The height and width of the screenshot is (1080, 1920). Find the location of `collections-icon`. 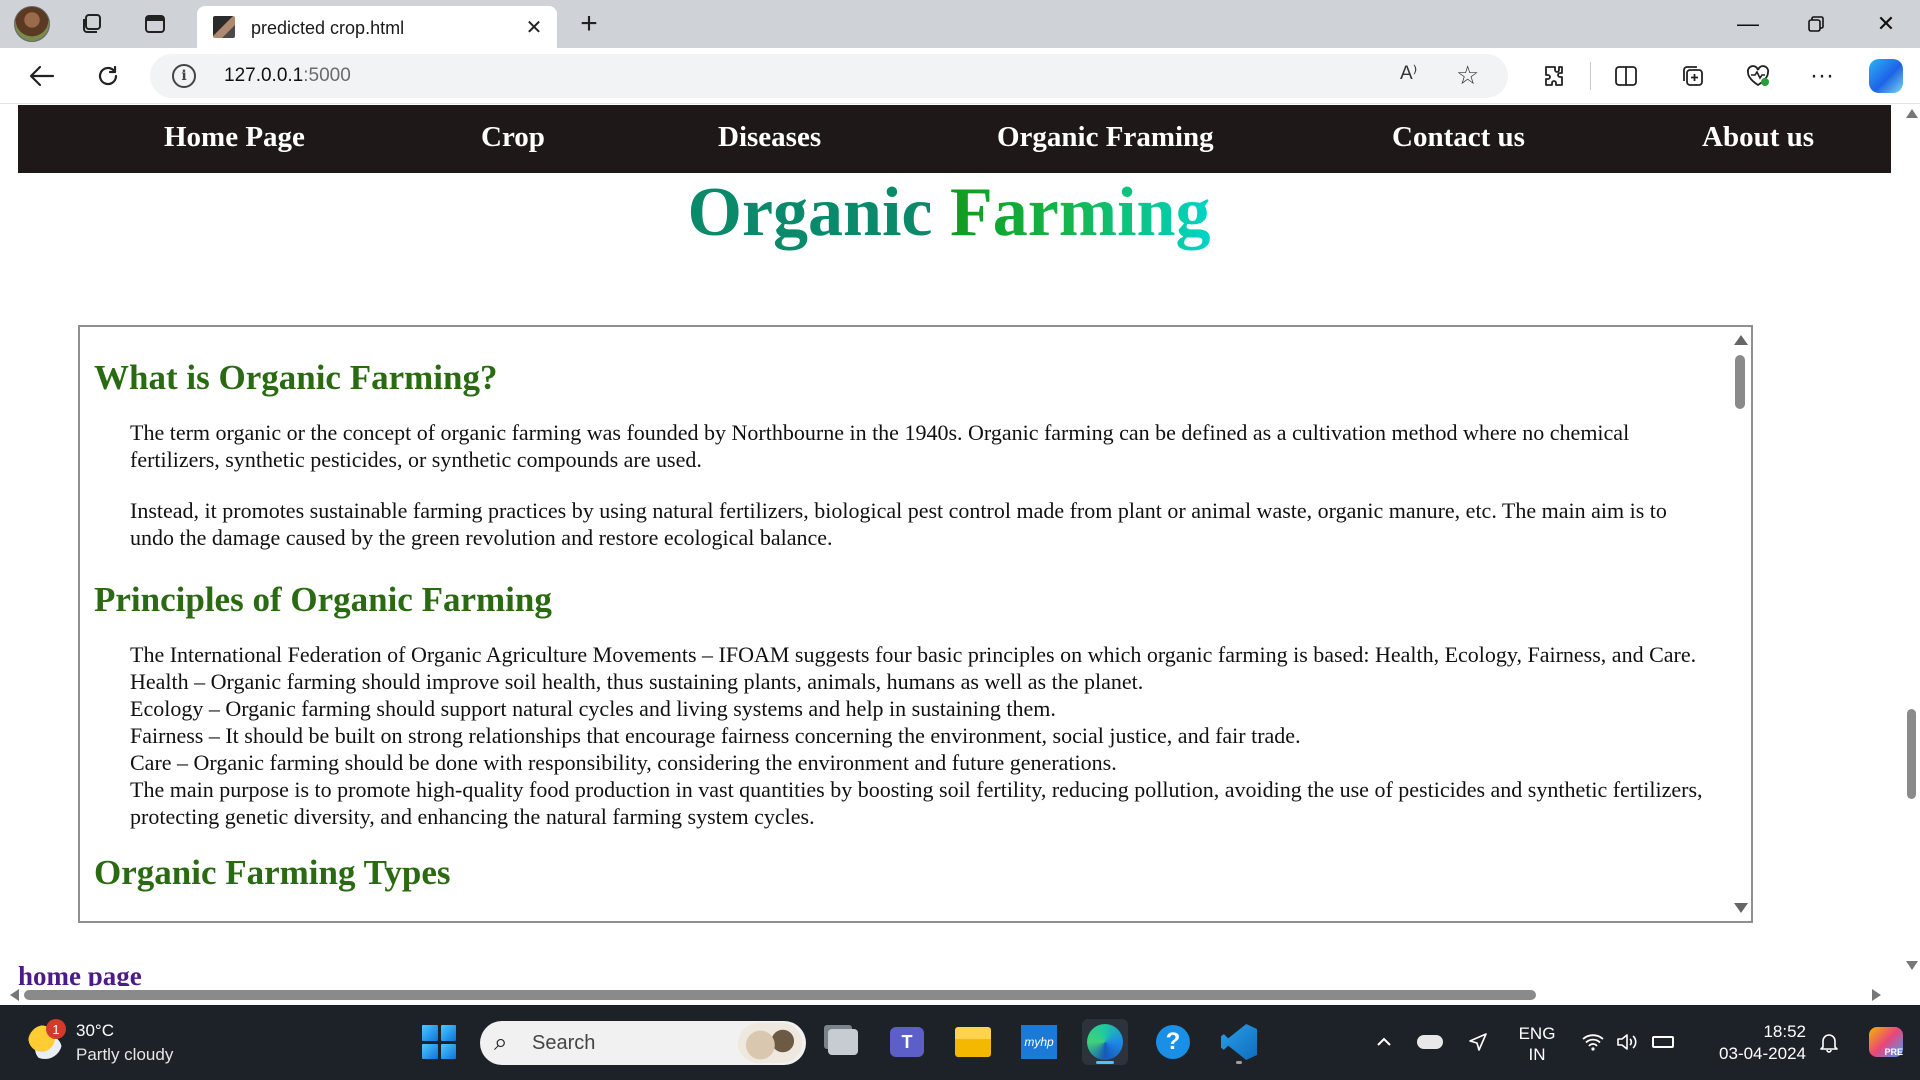

collections-icon is located at coordinates (1692, 76).